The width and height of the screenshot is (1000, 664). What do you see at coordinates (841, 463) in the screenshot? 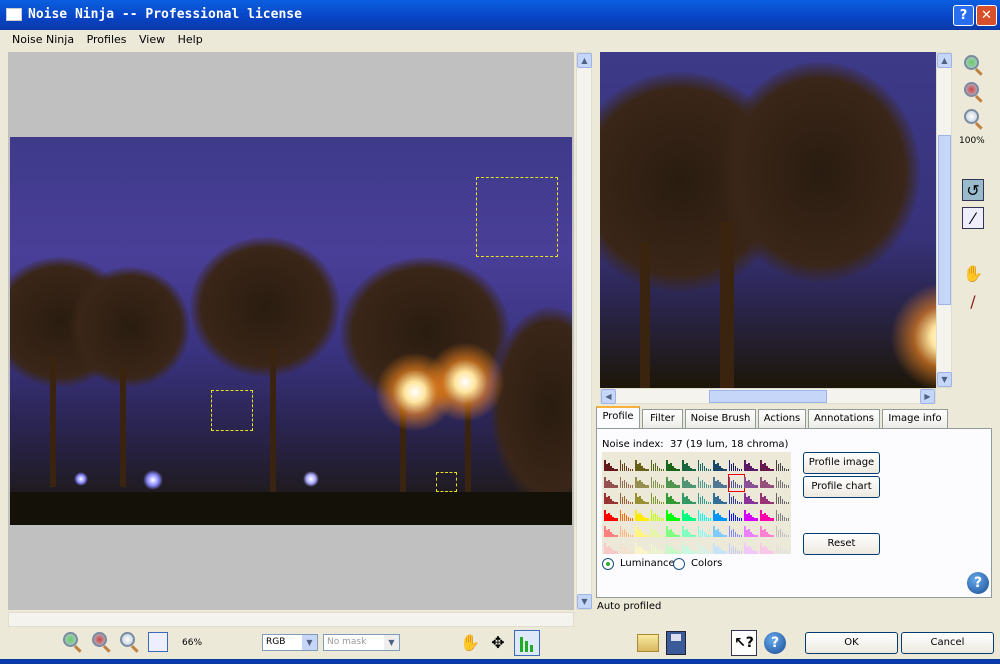
I see `profile-image-button: Profile image` at bounding box center [841, 463].